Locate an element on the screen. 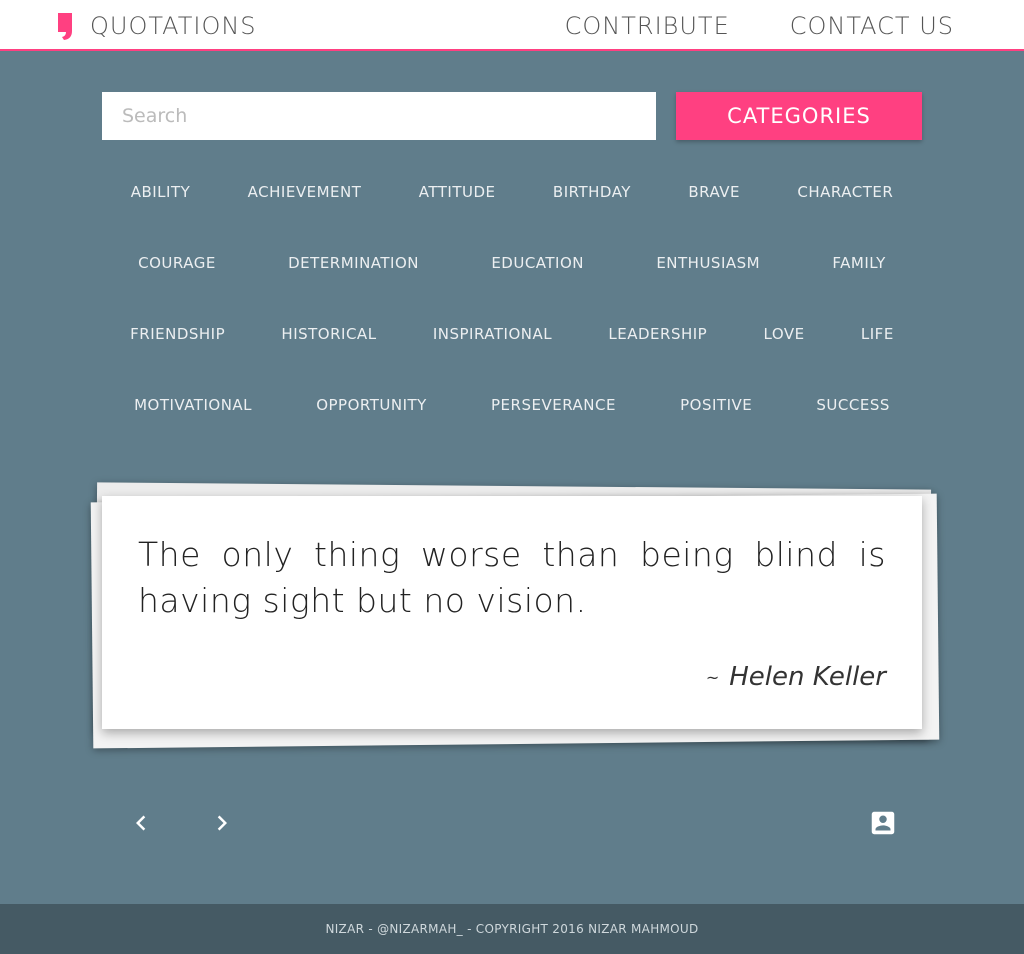  category-link-success: SUCCESS is located at coordinates (852, 405).